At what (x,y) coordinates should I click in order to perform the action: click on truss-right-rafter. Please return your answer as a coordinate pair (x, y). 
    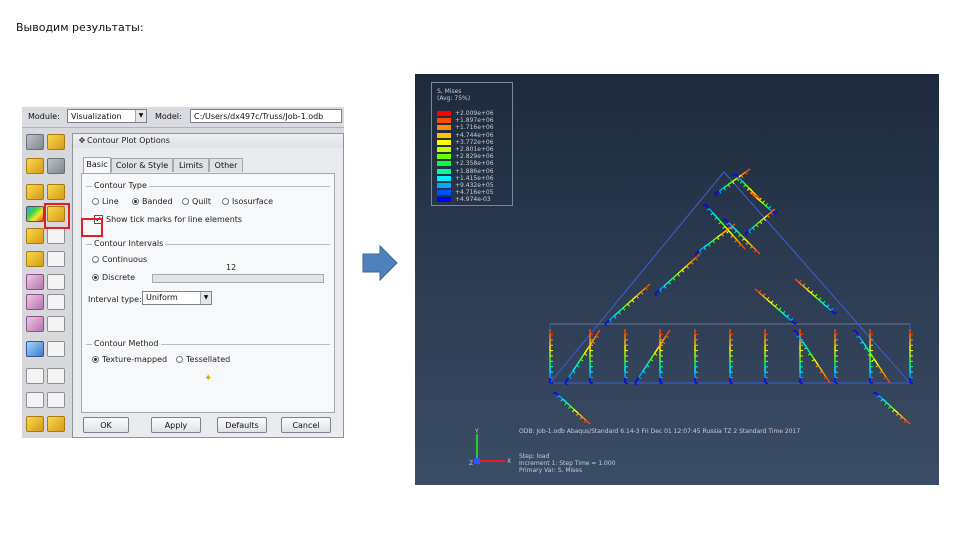
    Looking at the image, I should click on (817, 277).